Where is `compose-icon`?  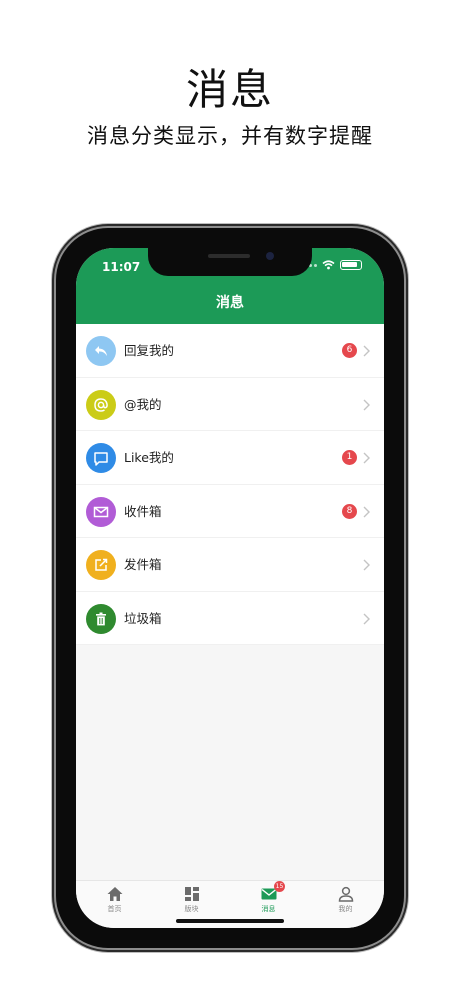
compose-icon is located at coordinates (101, 565).